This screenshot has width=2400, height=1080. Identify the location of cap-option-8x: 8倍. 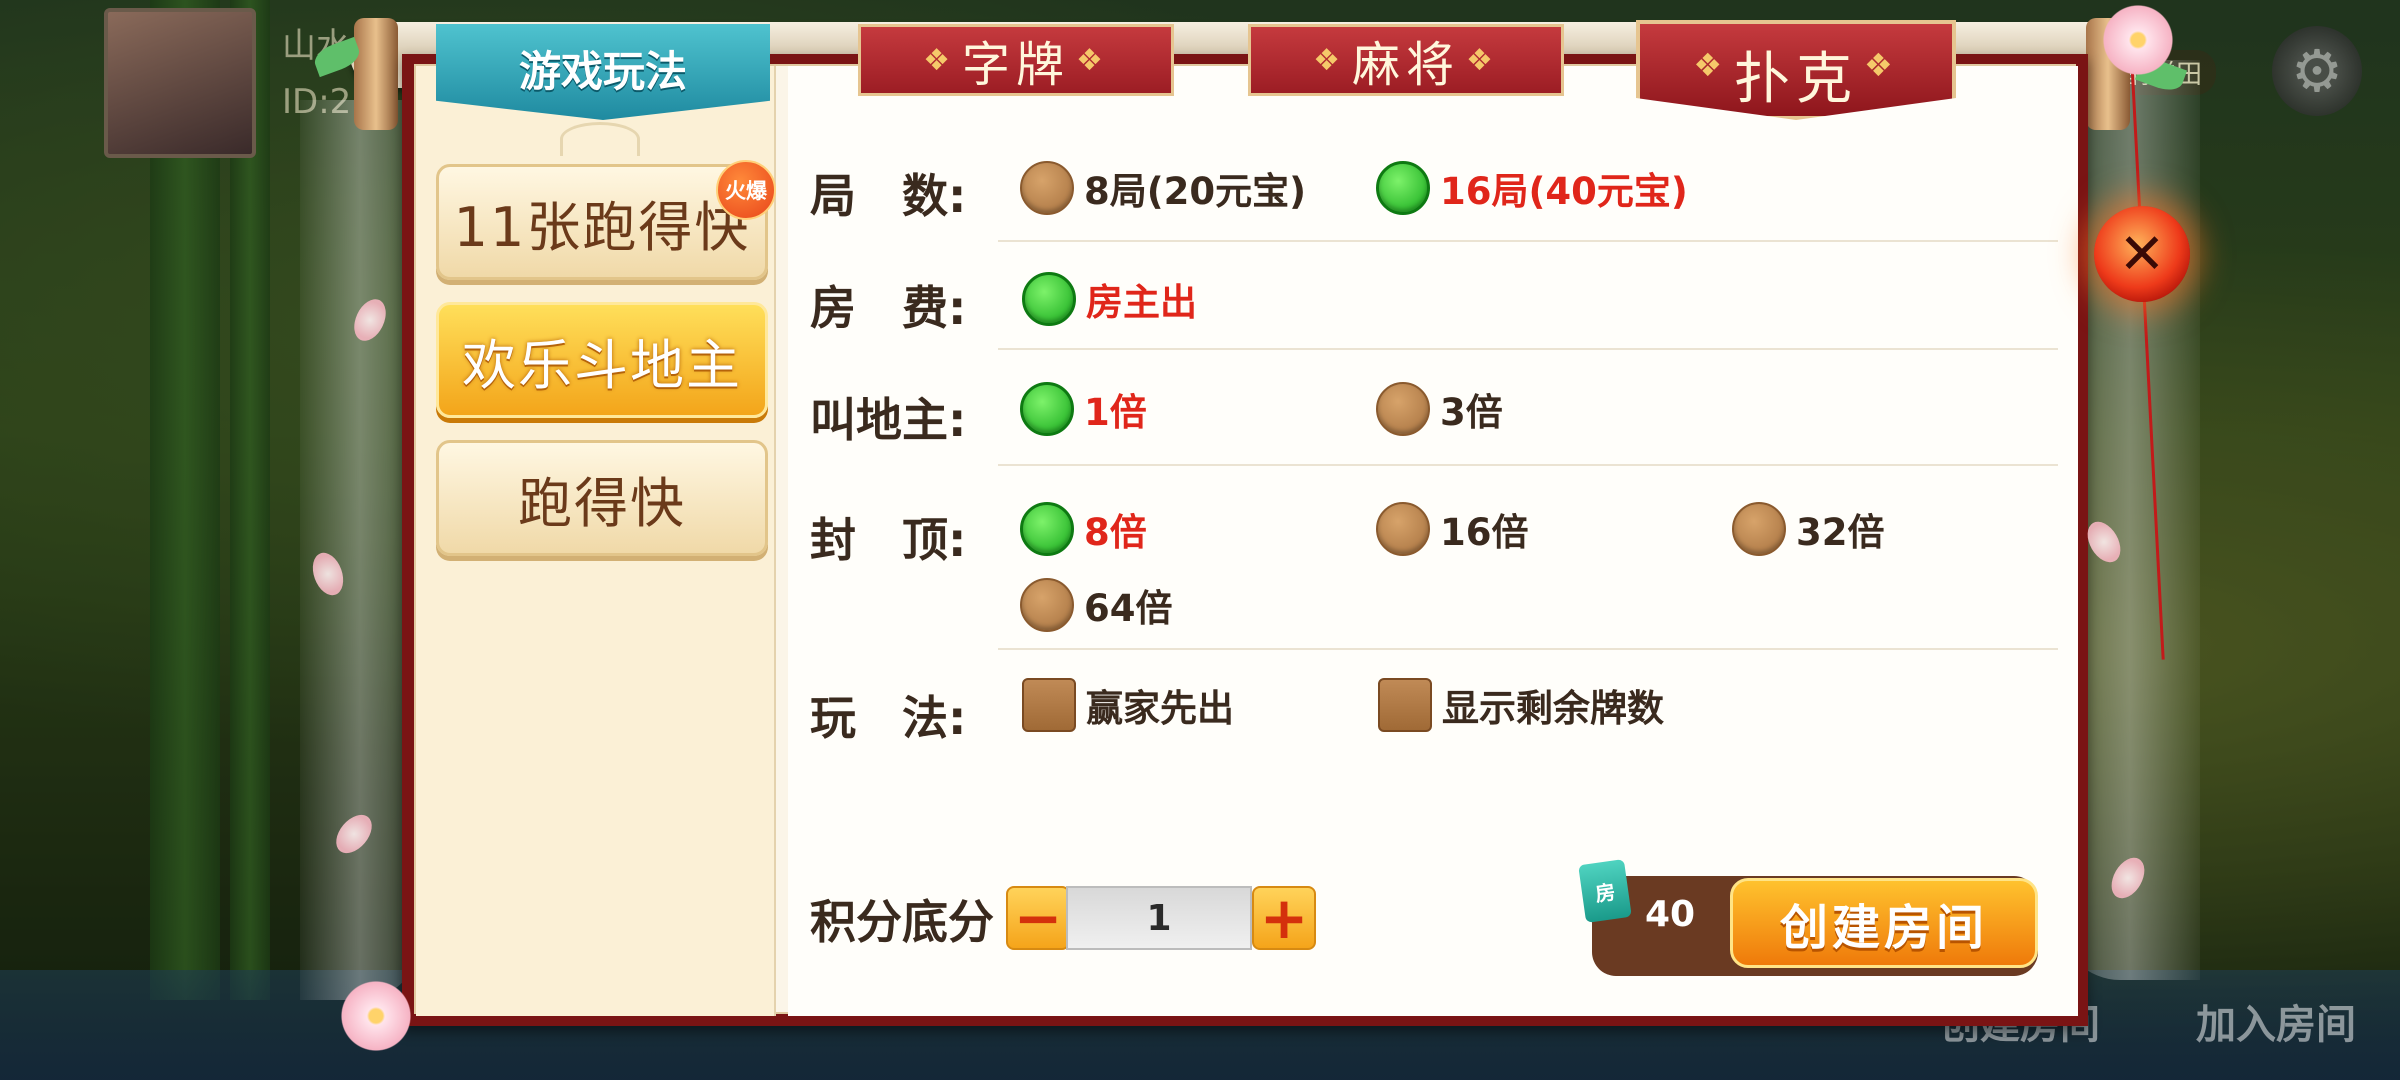
(1083, 529).